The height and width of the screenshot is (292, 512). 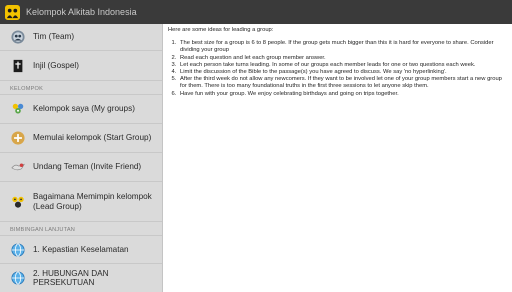 What do you see at coordinates (18, 37) in the screenshot?
I see `team-icon` at bounding box center [18, 37].